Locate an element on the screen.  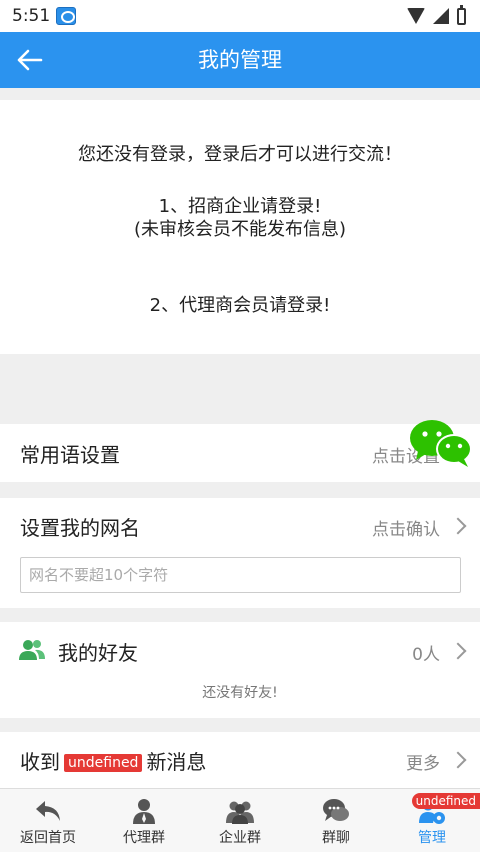
back-arrow-icon is located at coordinates (30, 60).